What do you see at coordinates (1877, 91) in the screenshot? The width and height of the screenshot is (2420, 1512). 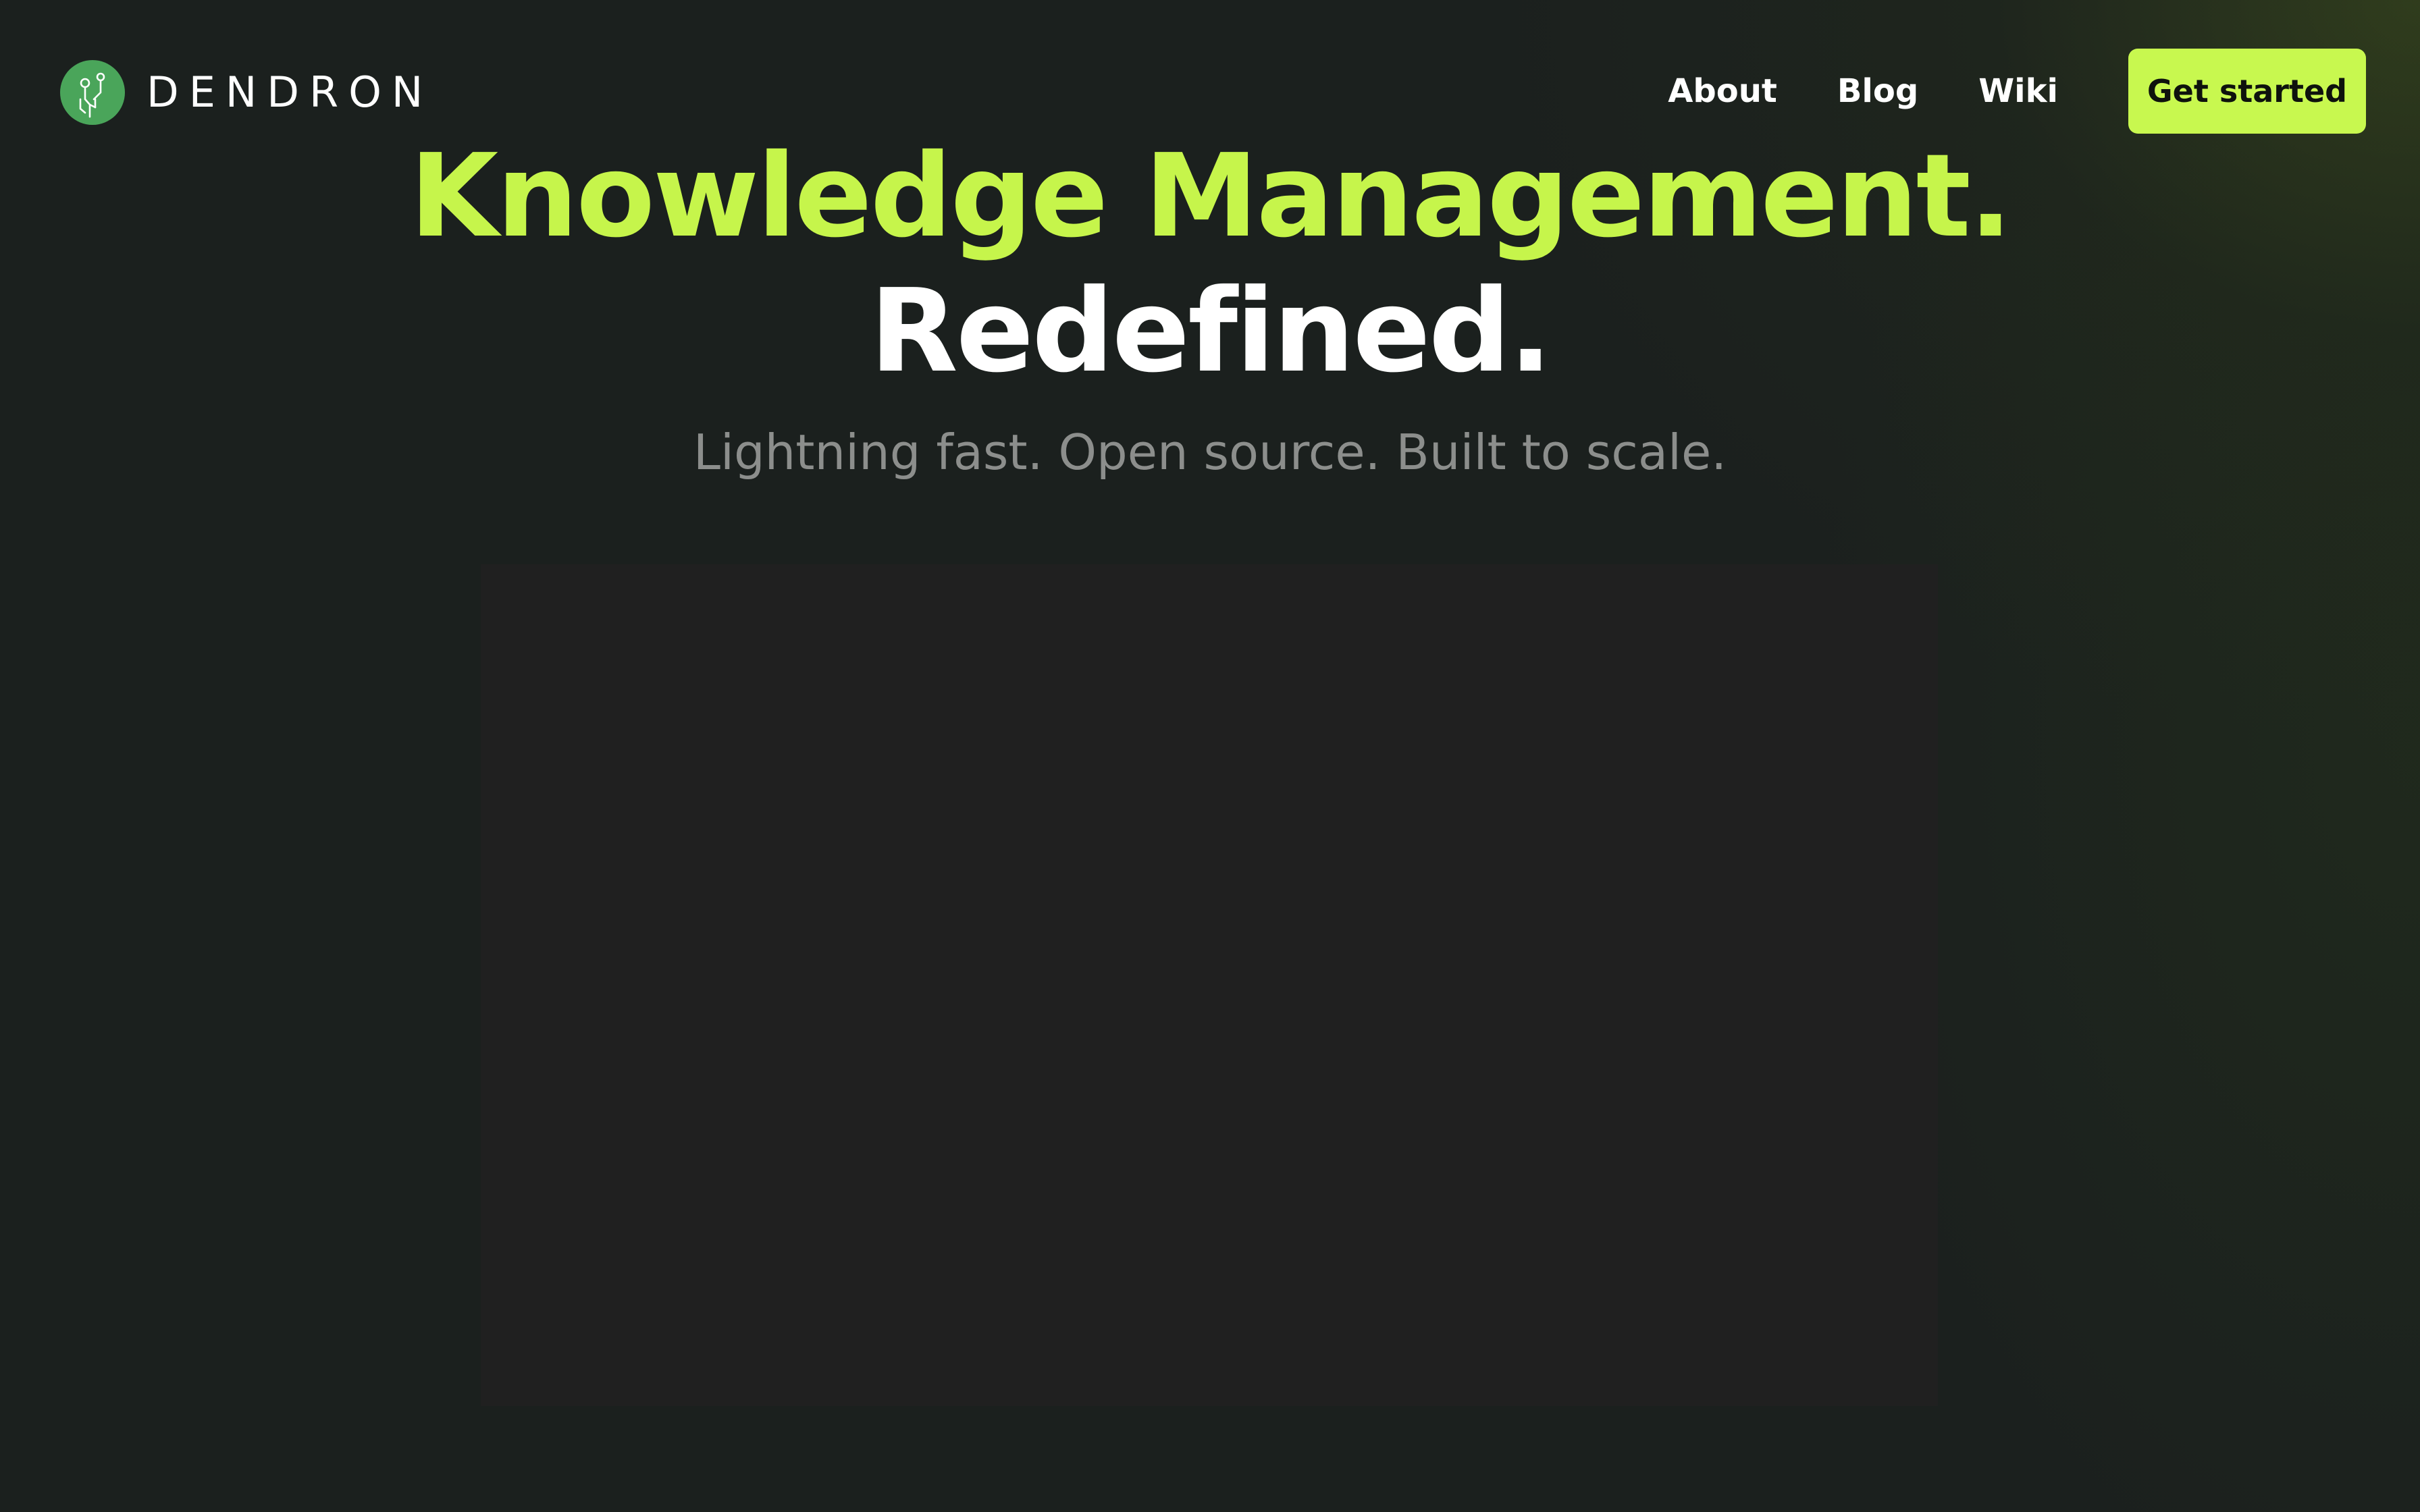 I see `nav-link-blog: Blog` at bounding box center [1877, 91].